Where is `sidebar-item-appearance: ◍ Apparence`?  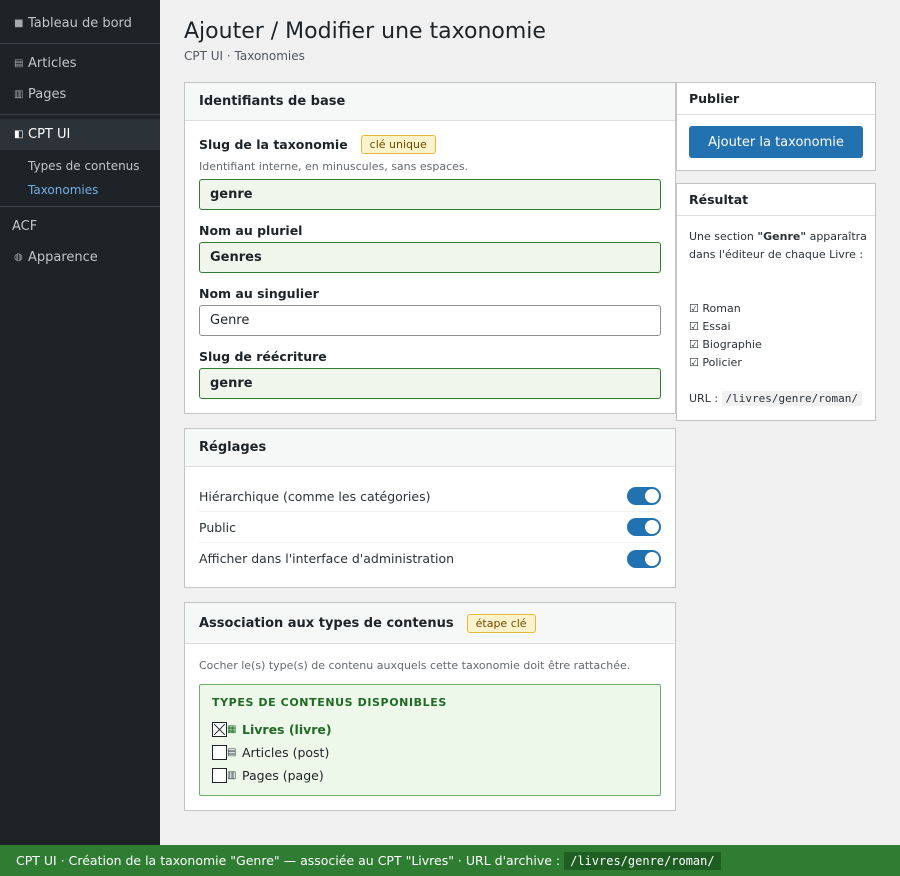
sidebar-item-appearance: ◍ Apparence is located at coordinates (80, 257).